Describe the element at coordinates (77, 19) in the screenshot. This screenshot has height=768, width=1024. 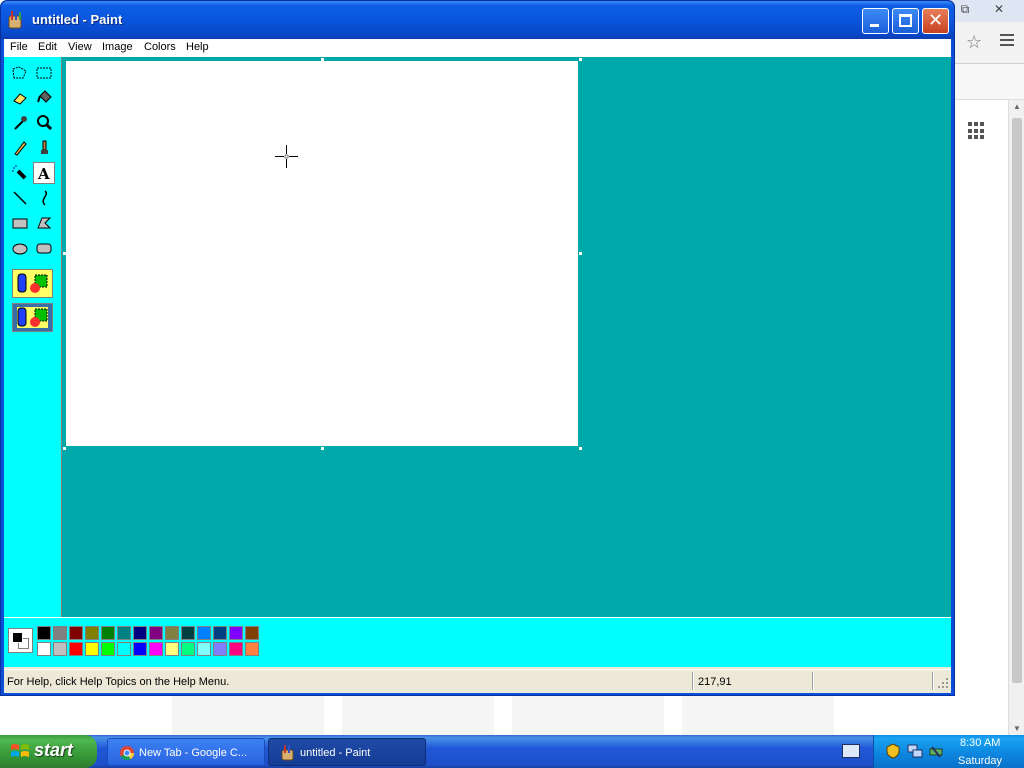
I see `window-title: untitled - Paint` at that location.